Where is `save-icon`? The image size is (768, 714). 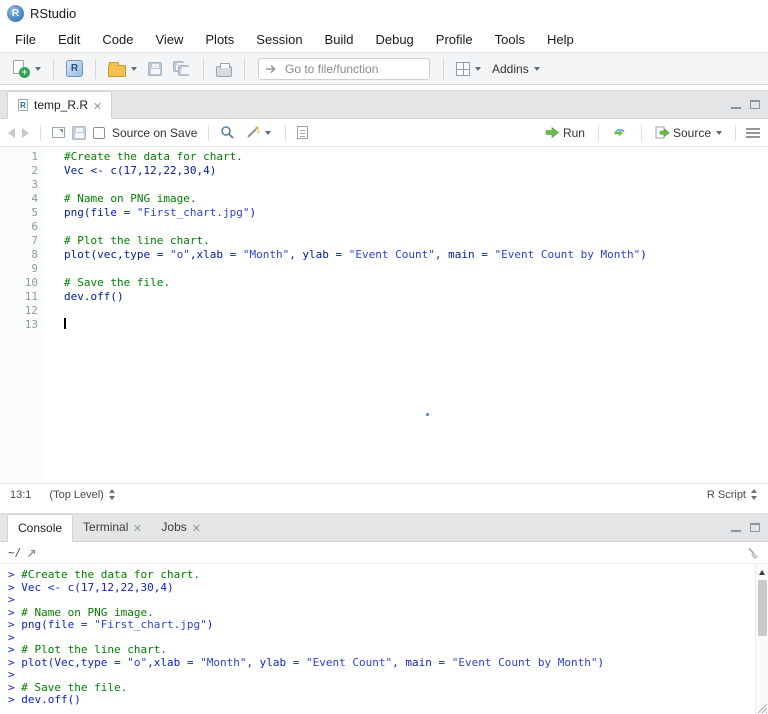
save-icon is located at coordinates (79, 132).